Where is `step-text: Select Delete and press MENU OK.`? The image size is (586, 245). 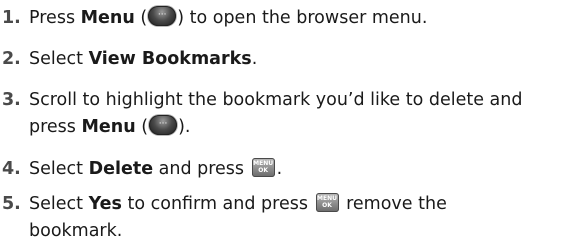
step-text: Select Delete and press MENU OK. is located at coordinates (306, 169).